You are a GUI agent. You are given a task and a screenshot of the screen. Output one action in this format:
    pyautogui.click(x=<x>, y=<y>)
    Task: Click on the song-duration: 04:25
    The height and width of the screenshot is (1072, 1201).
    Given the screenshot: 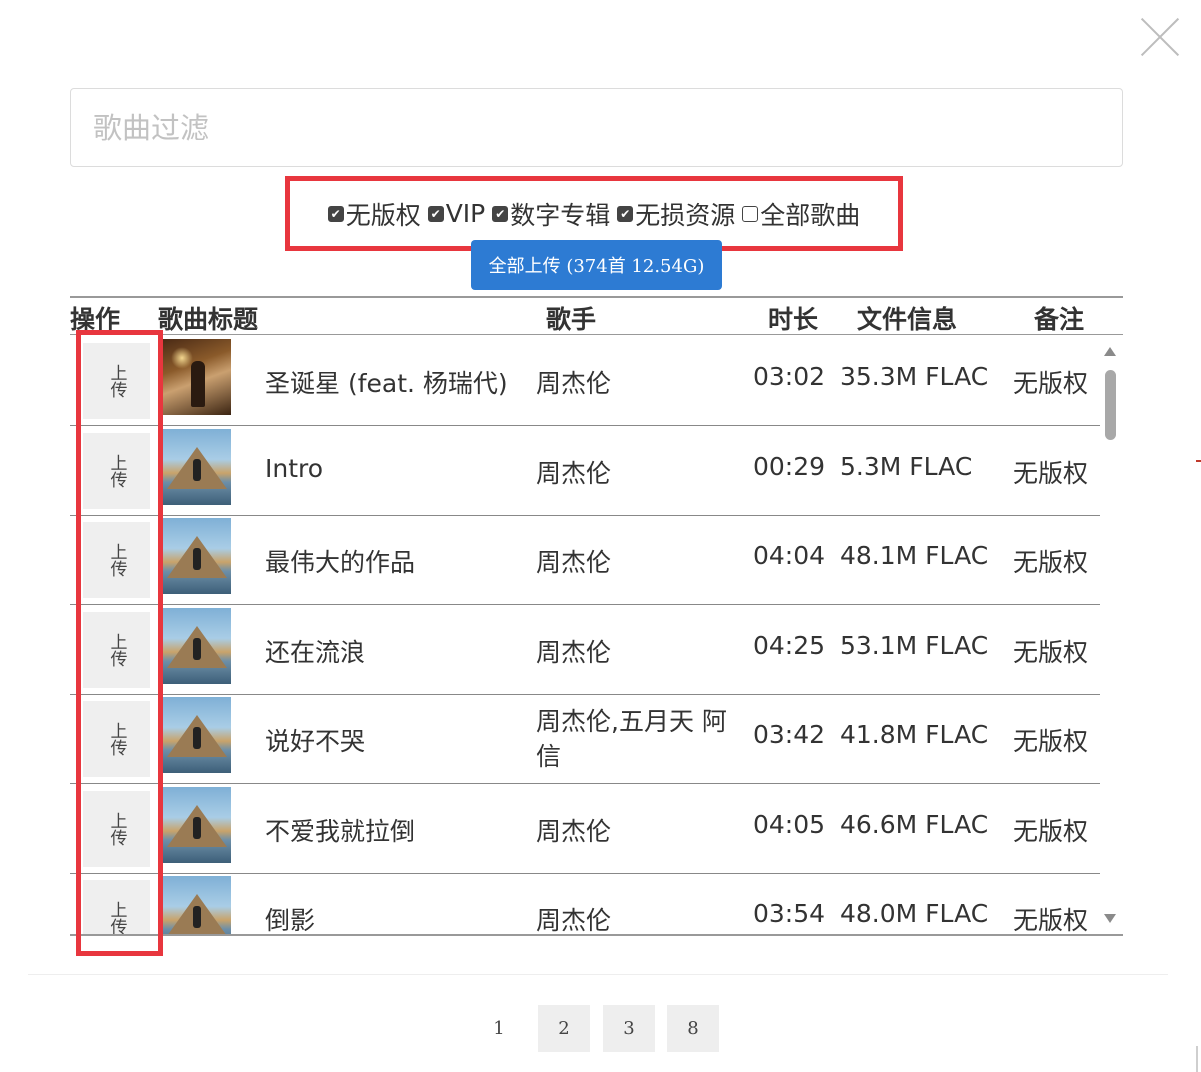 What is the action you would take?
    pyautogui.click(x=789, y=645)
    